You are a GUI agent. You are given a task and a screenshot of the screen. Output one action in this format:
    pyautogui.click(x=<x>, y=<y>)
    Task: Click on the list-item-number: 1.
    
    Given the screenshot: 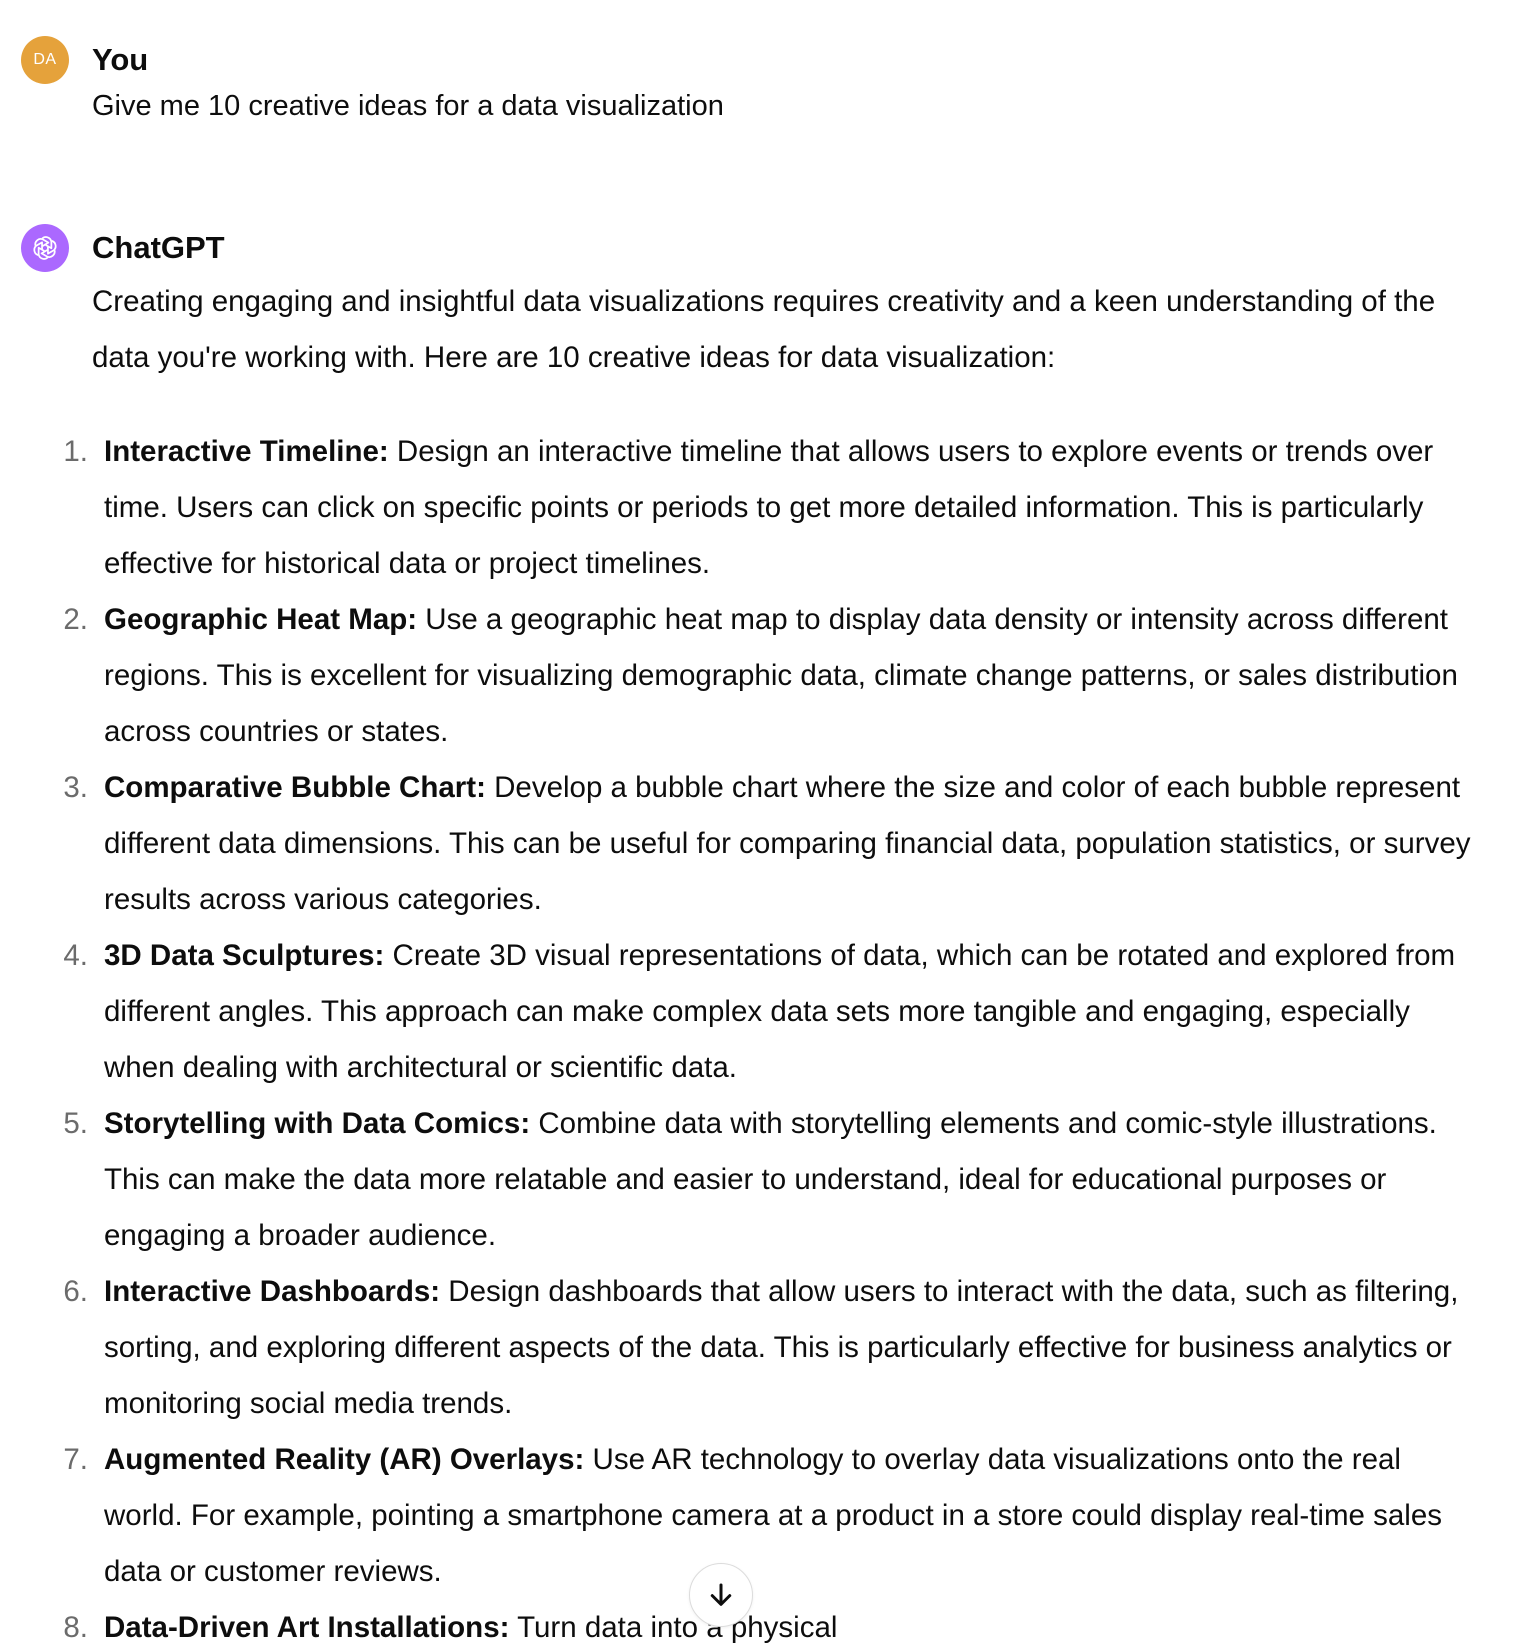 What is the action you would take?
    pyautogui.click(x=75, y=451)
    